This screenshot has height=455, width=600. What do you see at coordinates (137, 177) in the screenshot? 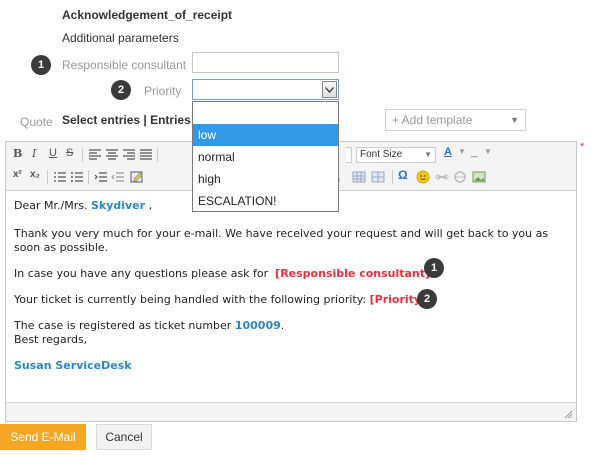
I see `edit-image-icon` at bounding box center [137, 177].